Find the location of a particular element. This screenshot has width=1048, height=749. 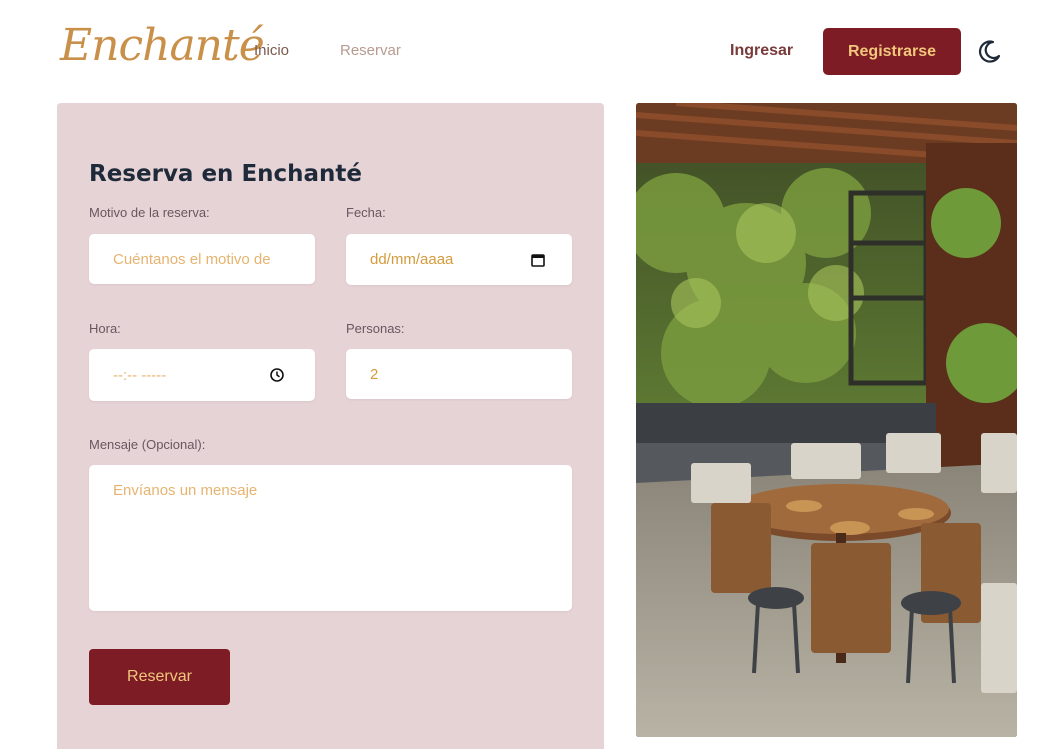

time-placeholder: --:-- ----- is located at coordinates (140, 375).